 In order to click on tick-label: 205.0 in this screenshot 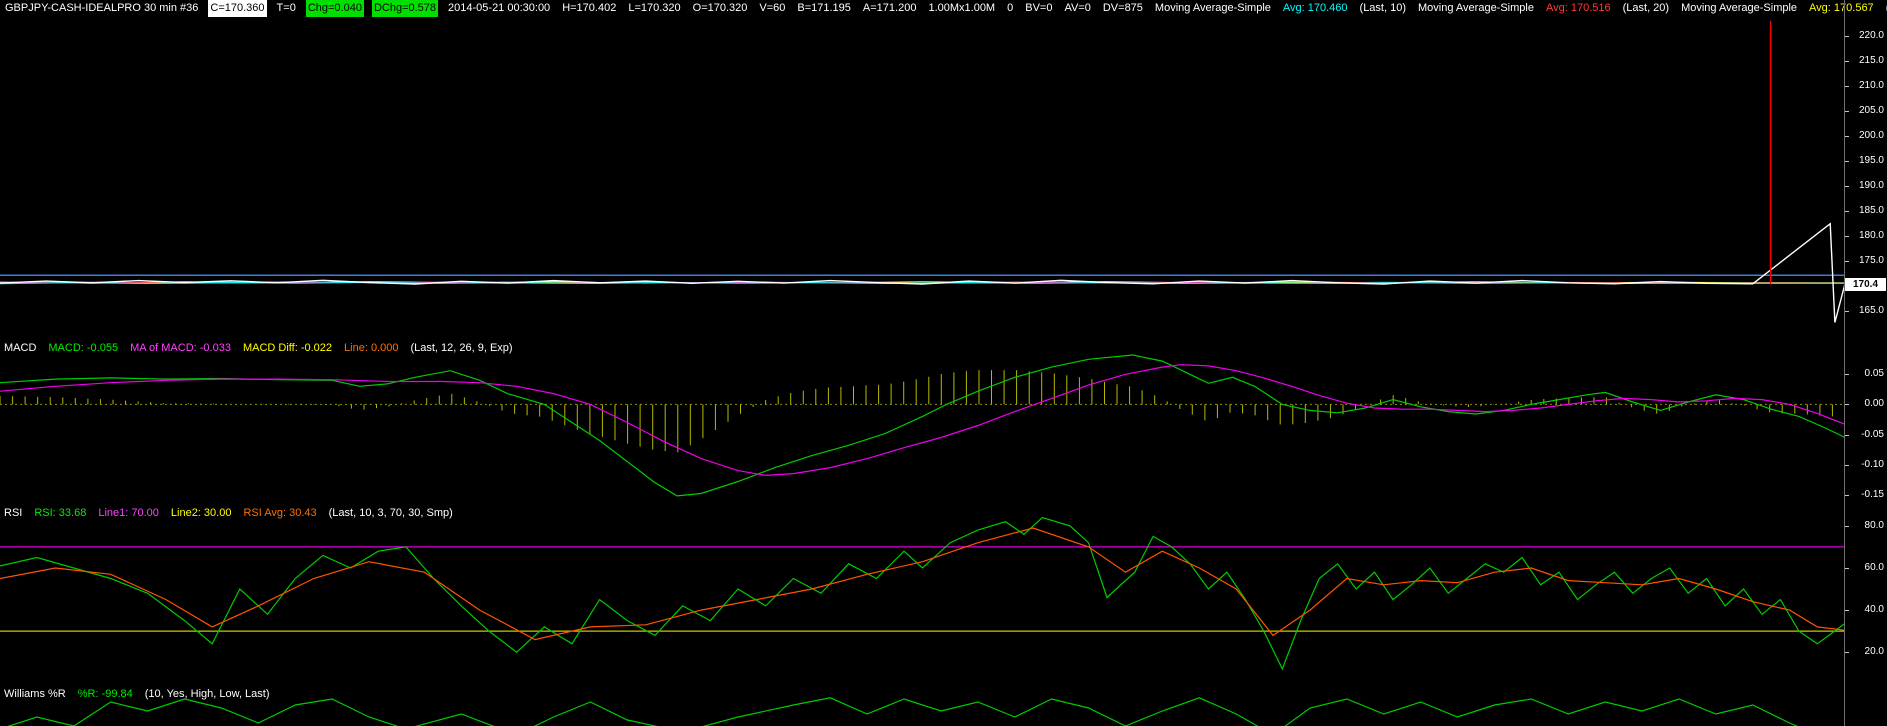, I will do `click(1871, 110)`.